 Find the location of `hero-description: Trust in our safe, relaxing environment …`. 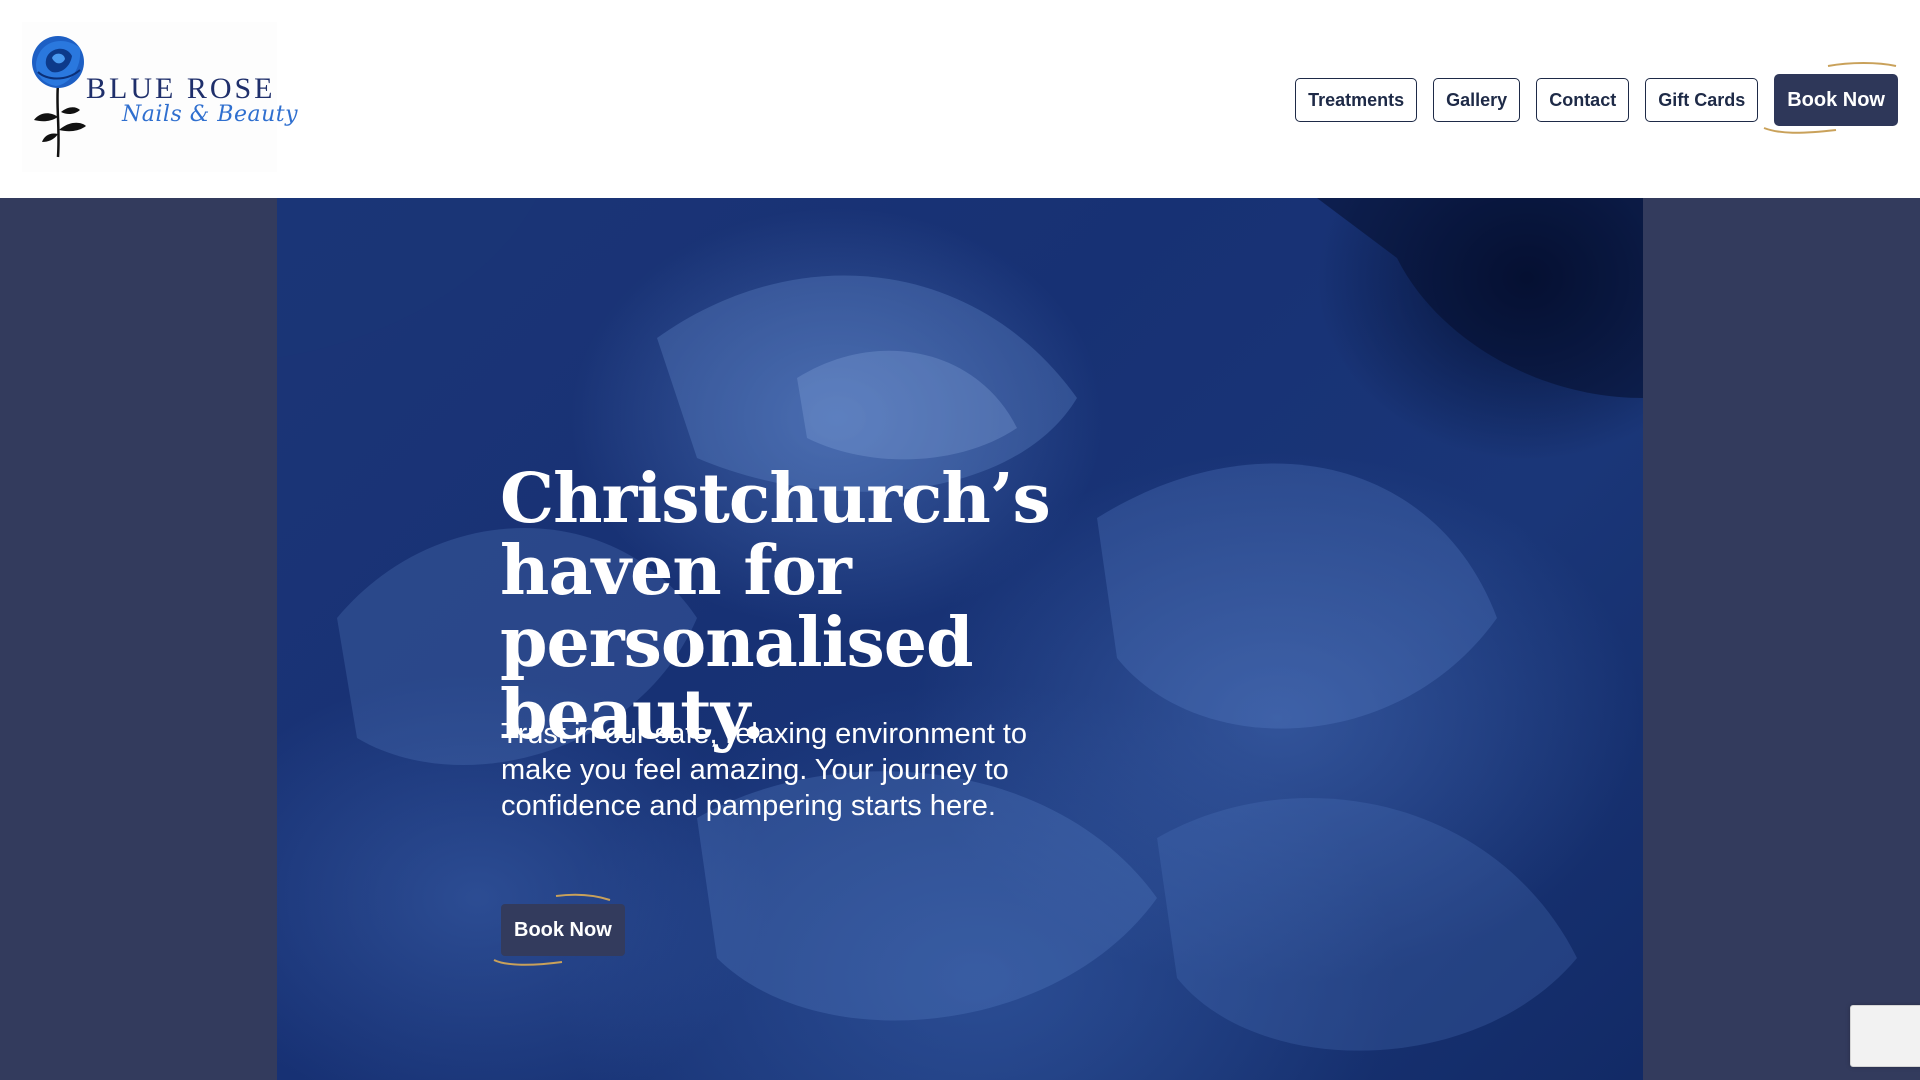

hero-description: Trust in our safe, relaxing environment … is located at coordinates (764, 770).